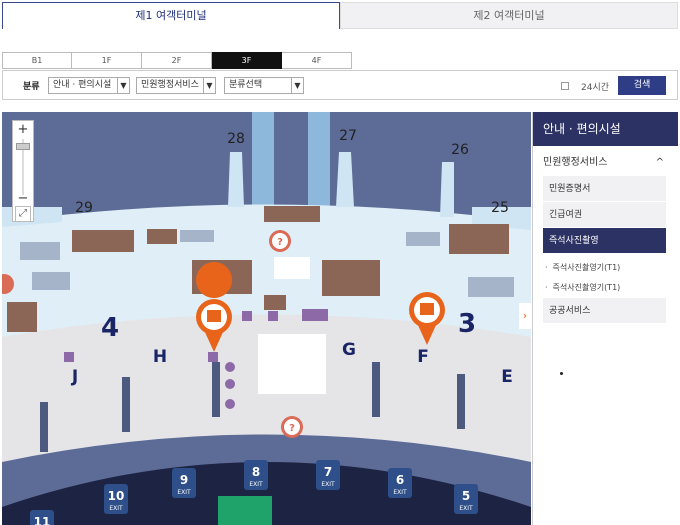  Describe the element at coordinates (467, 324) in the screenshot. I see `zone-3-label: 3` at that location.